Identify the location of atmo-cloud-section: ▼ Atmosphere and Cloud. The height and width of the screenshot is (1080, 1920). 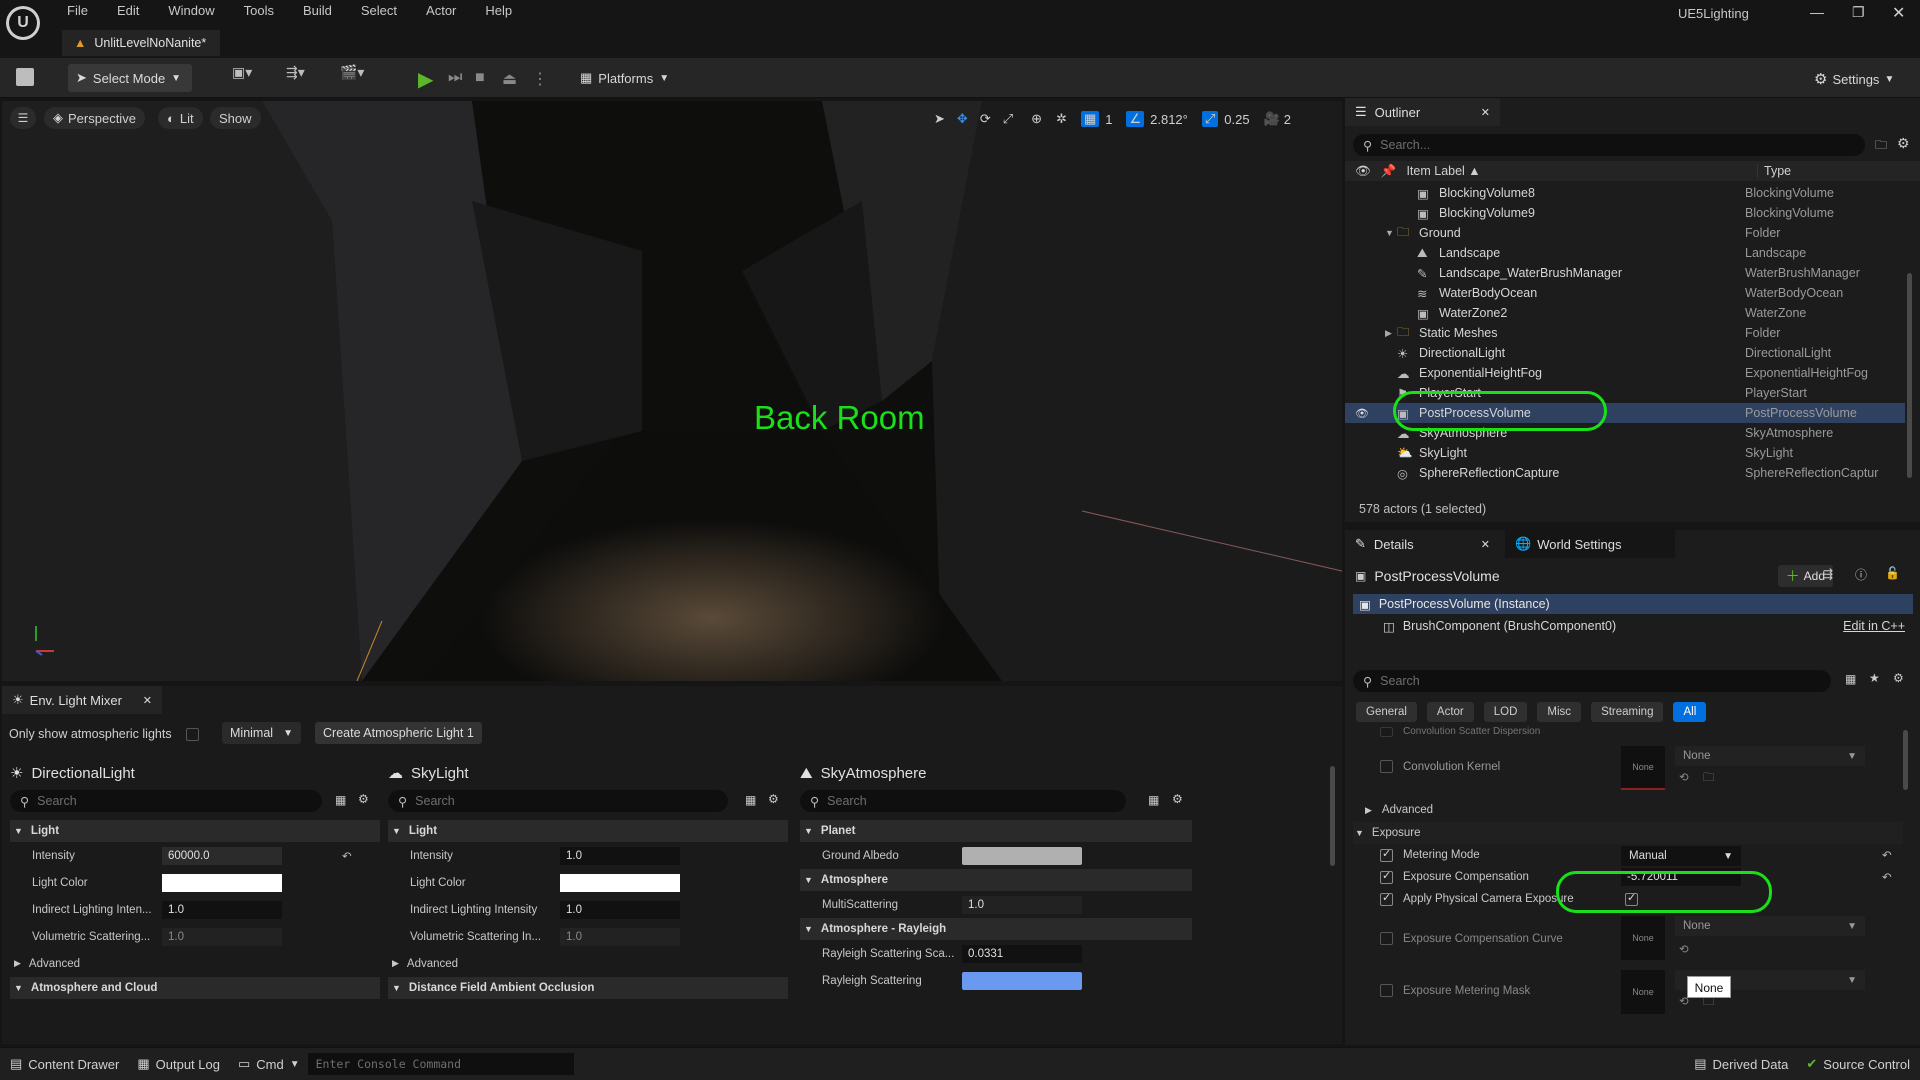
(195, 988).